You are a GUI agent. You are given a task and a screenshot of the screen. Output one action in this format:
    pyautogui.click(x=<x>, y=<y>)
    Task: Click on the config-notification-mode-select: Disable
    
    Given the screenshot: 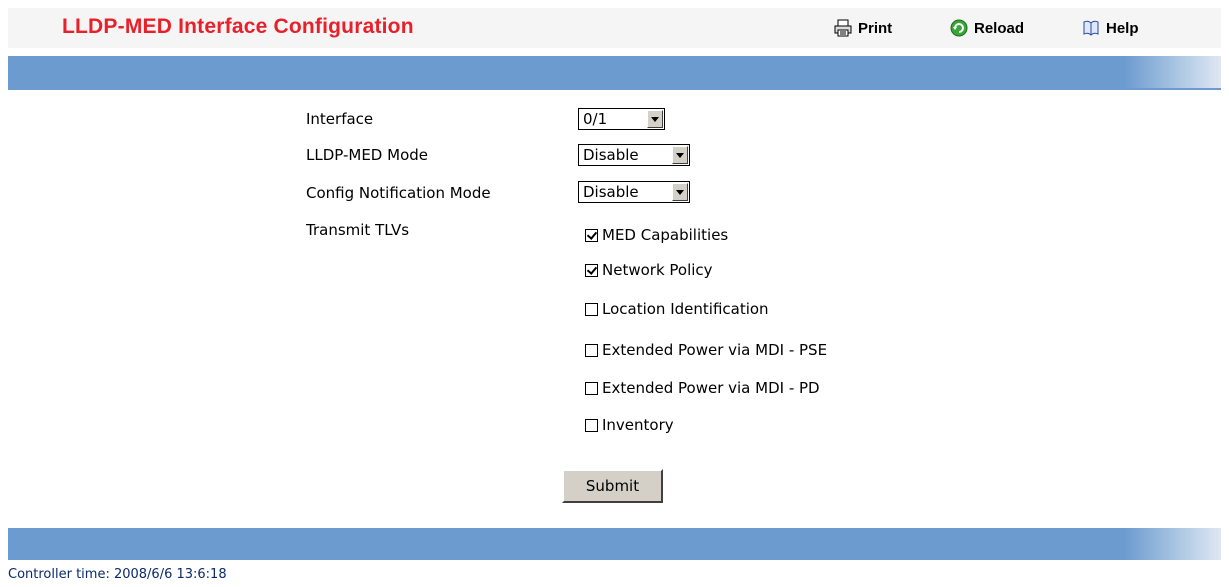 What is the action you would take?
    pyautogui.click(x=634, y=192)
    